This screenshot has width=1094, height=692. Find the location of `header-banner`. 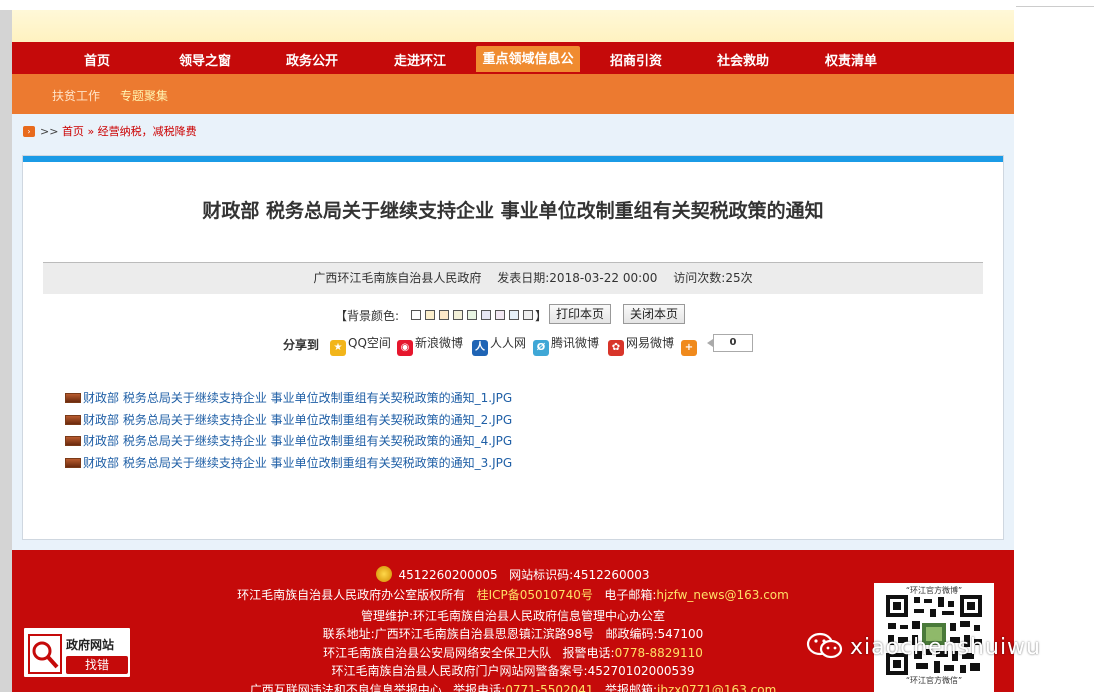

header-banner is located at coordinates (513, 26).